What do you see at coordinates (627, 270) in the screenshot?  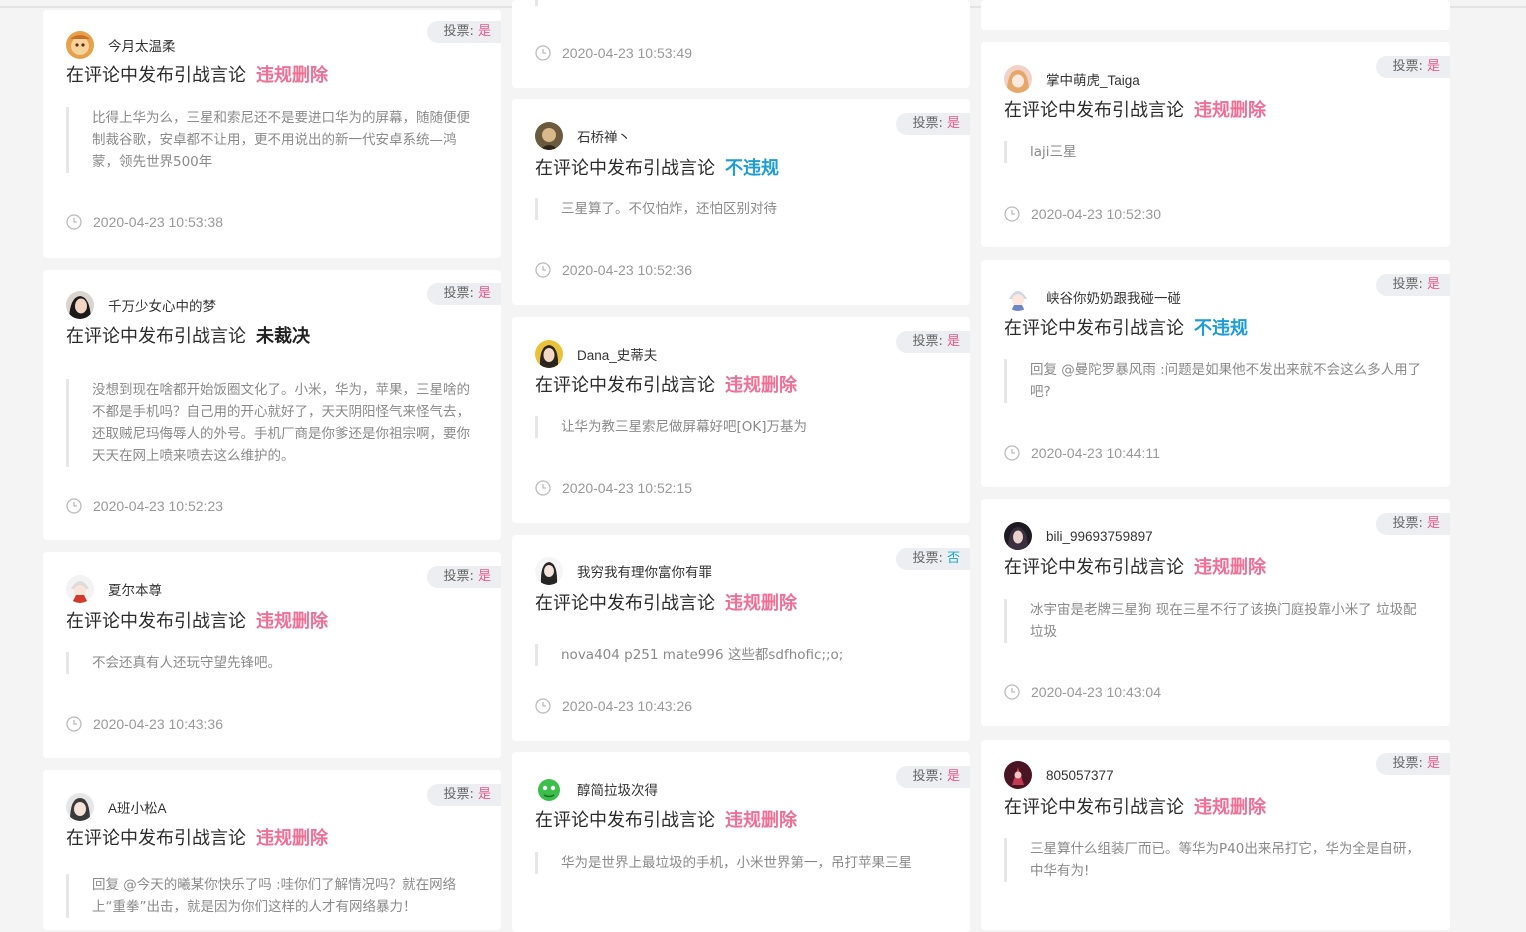 I see `timestamp: 2020-04-23 10:52:36` at bounding box center [627, 270].